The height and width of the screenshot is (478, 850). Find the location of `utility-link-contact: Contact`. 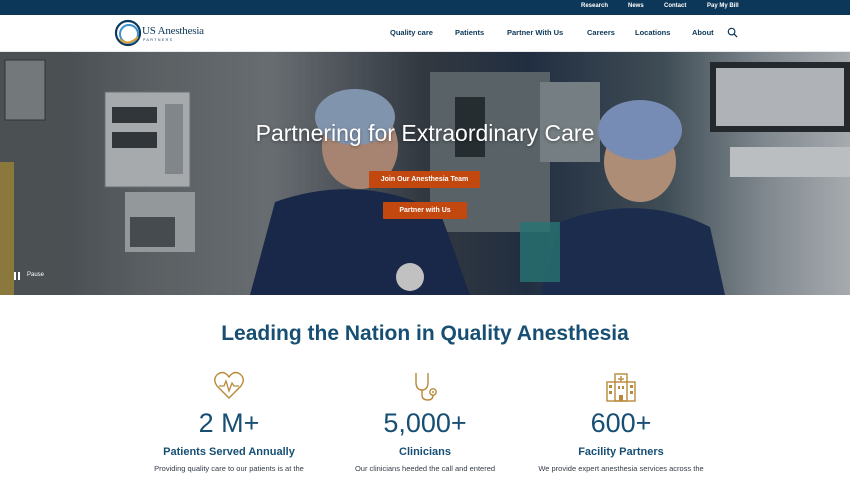

utility-link-contact: Contact is located at coordinates (675, 6).